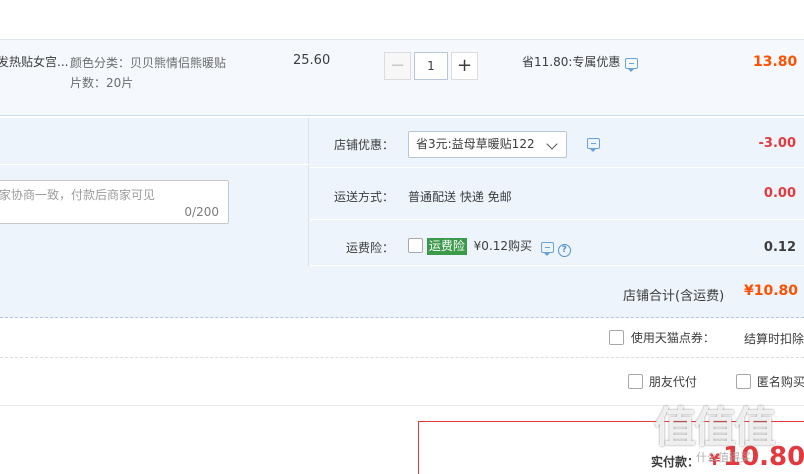 This screenshot has height=474, width=804. Describe the element at coordinates (775, 62) in the screenshot. I see `item-total: 13.80` at that location.